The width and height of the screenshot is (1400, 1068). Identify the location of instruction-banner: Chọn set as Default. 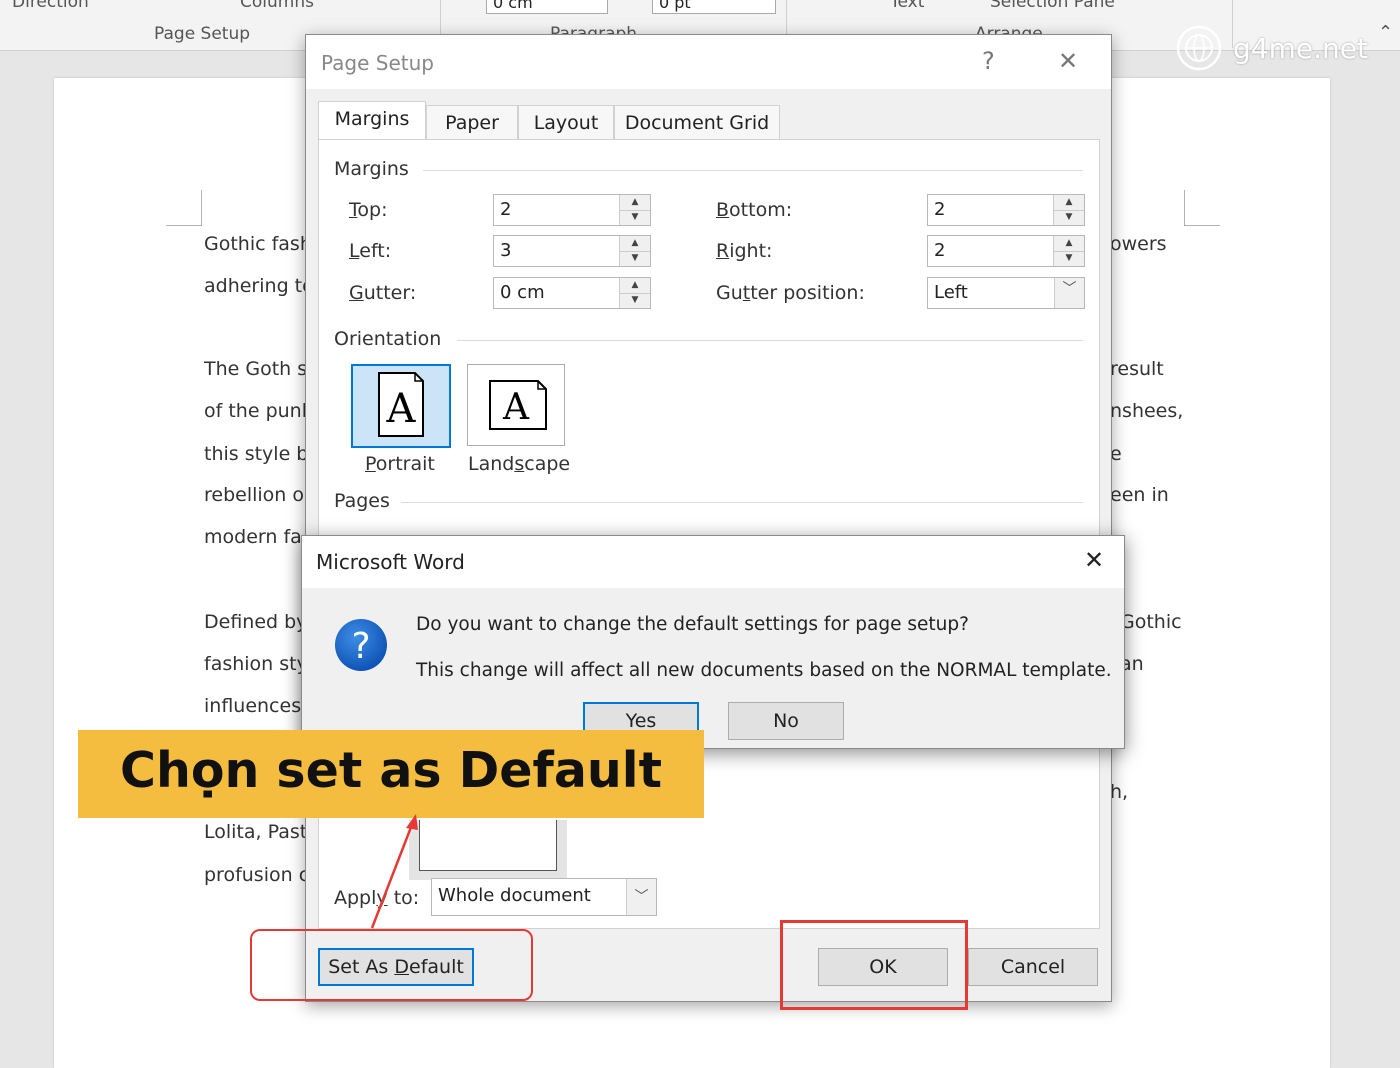
(391, 774).